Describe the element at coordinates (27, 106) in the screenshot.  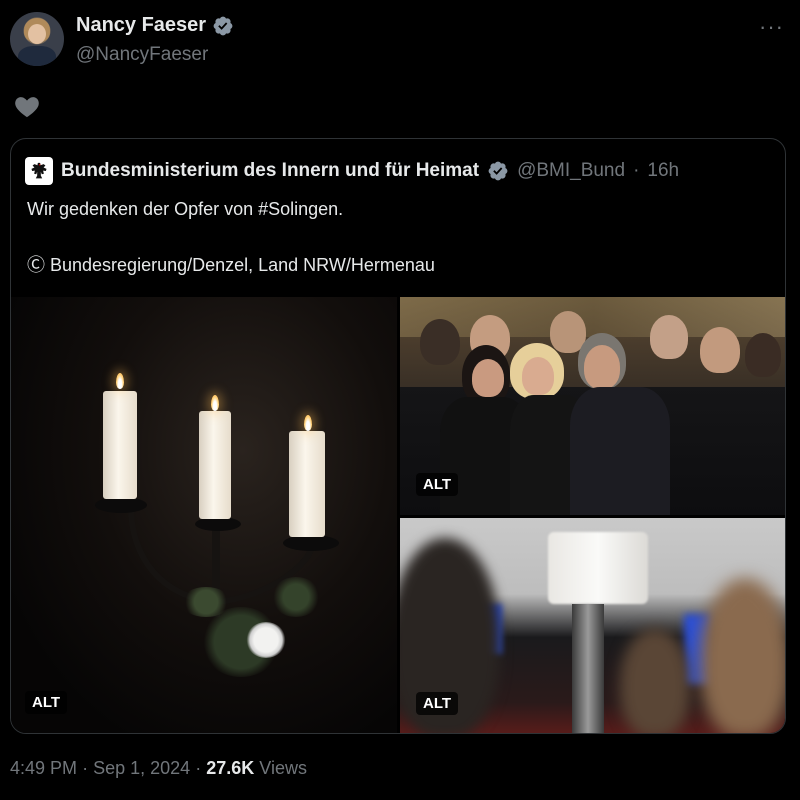
I see `heart-icon` at that location.